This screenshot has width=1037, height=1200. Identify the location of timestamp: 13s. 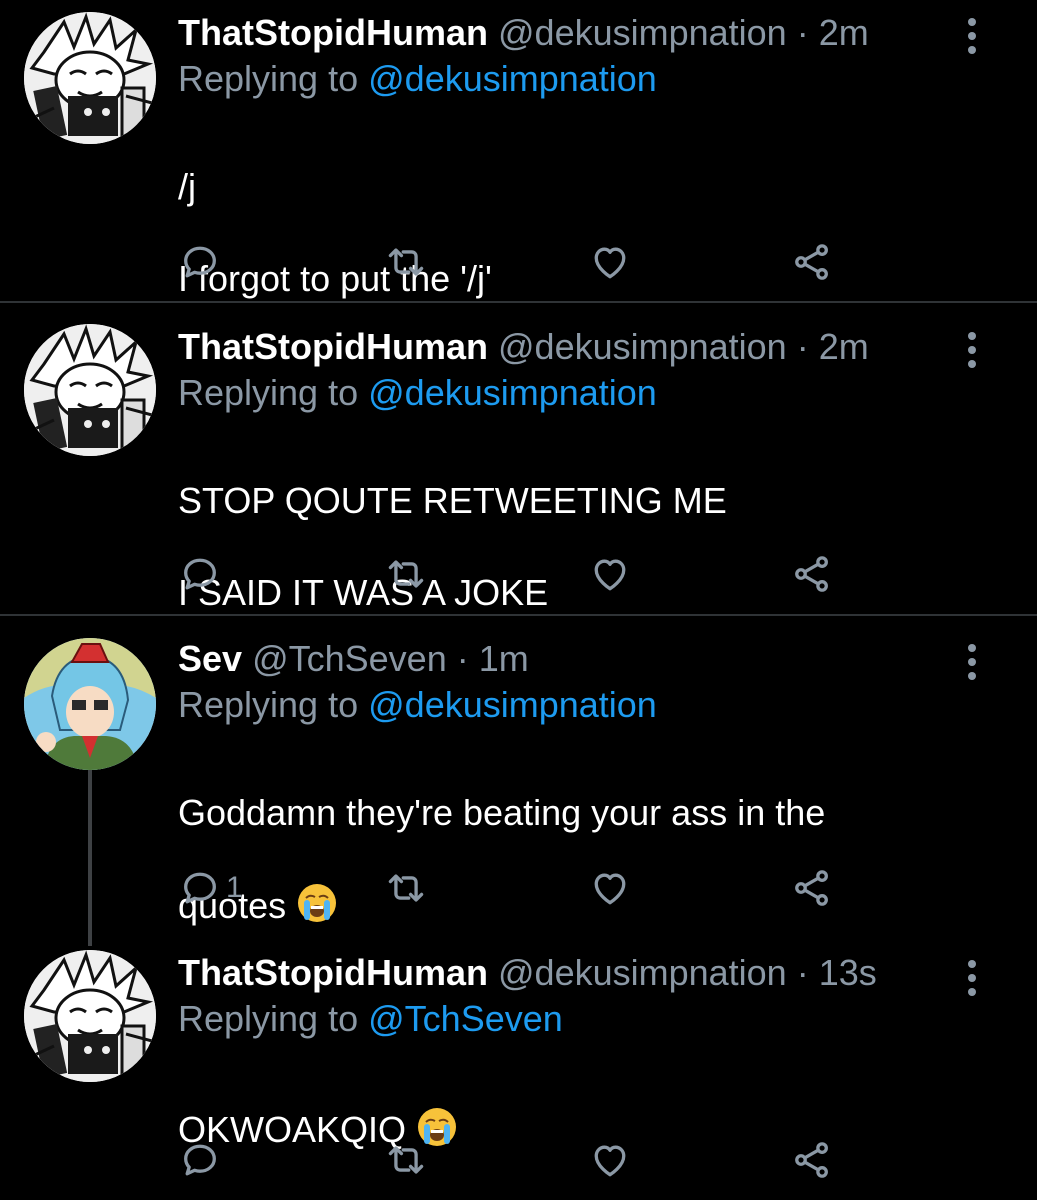
(848, 972).